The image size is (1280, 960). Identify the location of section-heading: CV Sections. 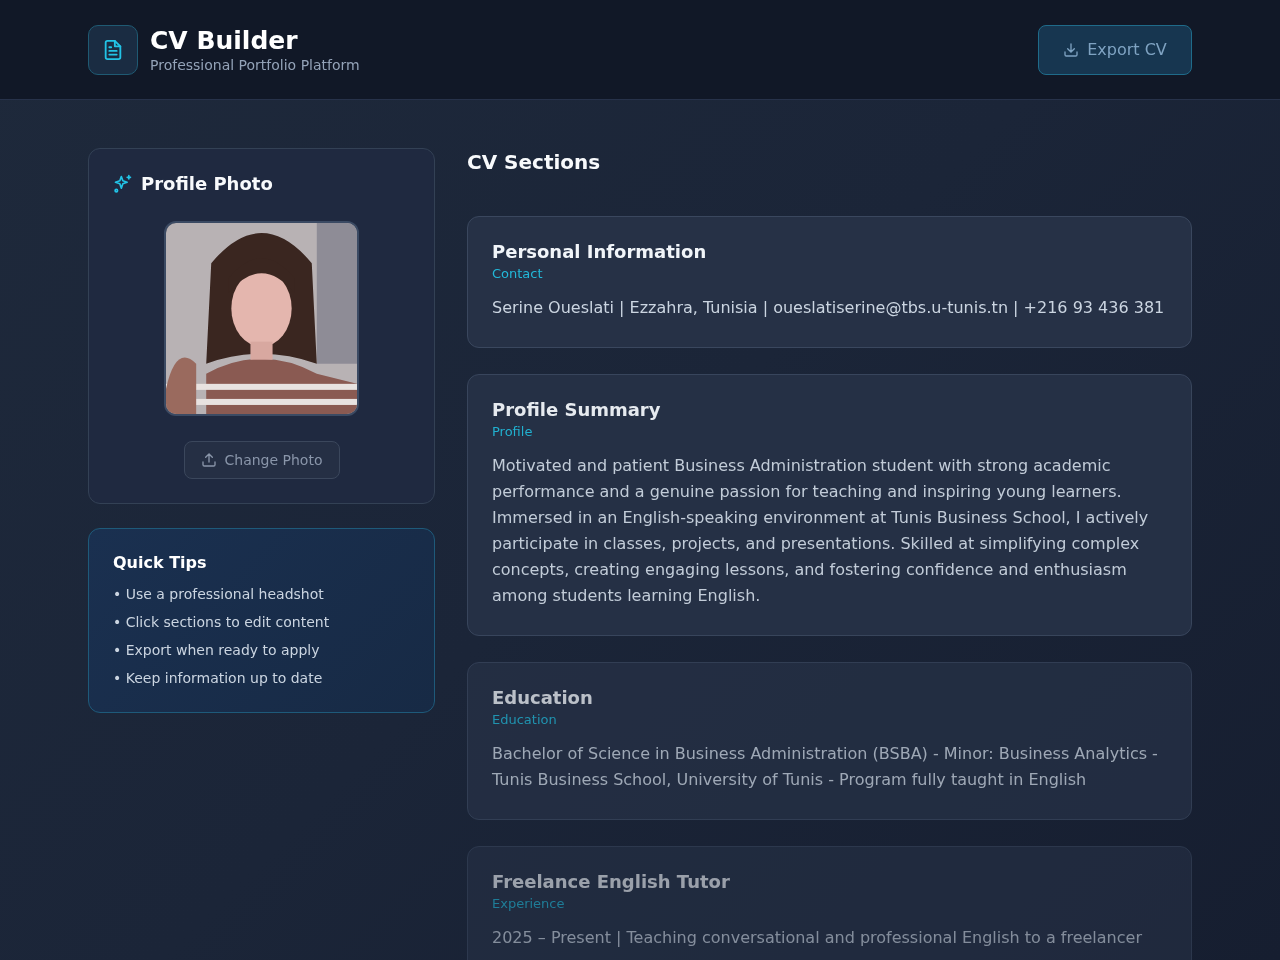
(534, 162).